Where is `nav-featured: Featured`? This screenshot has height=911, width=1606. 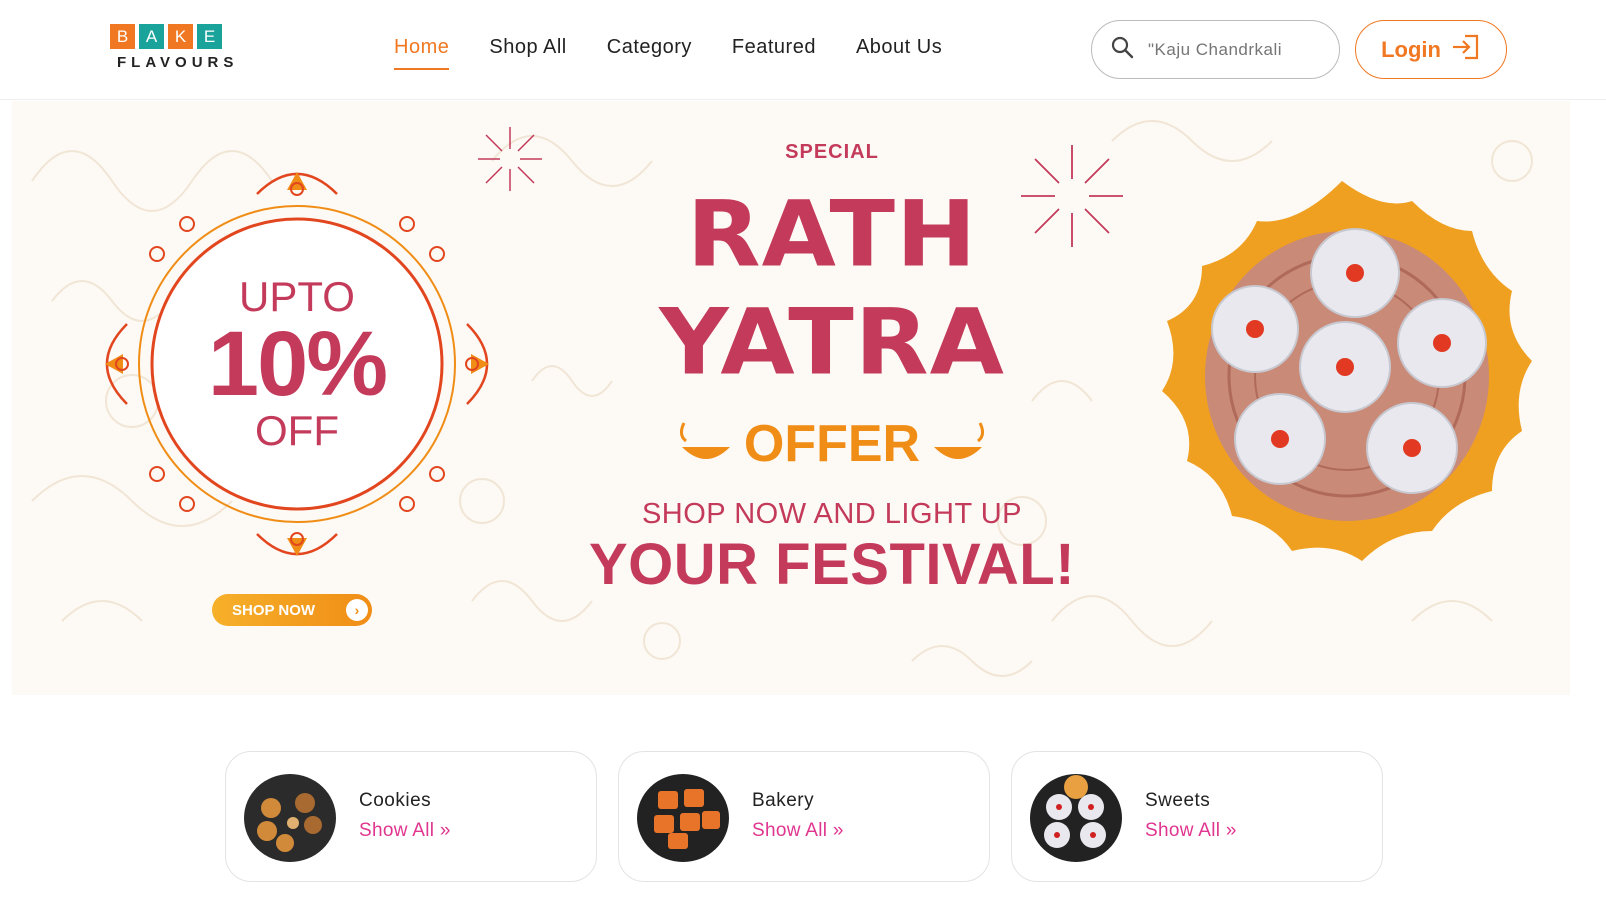 nav-featured: Featured is located at coordinates (774, 47).